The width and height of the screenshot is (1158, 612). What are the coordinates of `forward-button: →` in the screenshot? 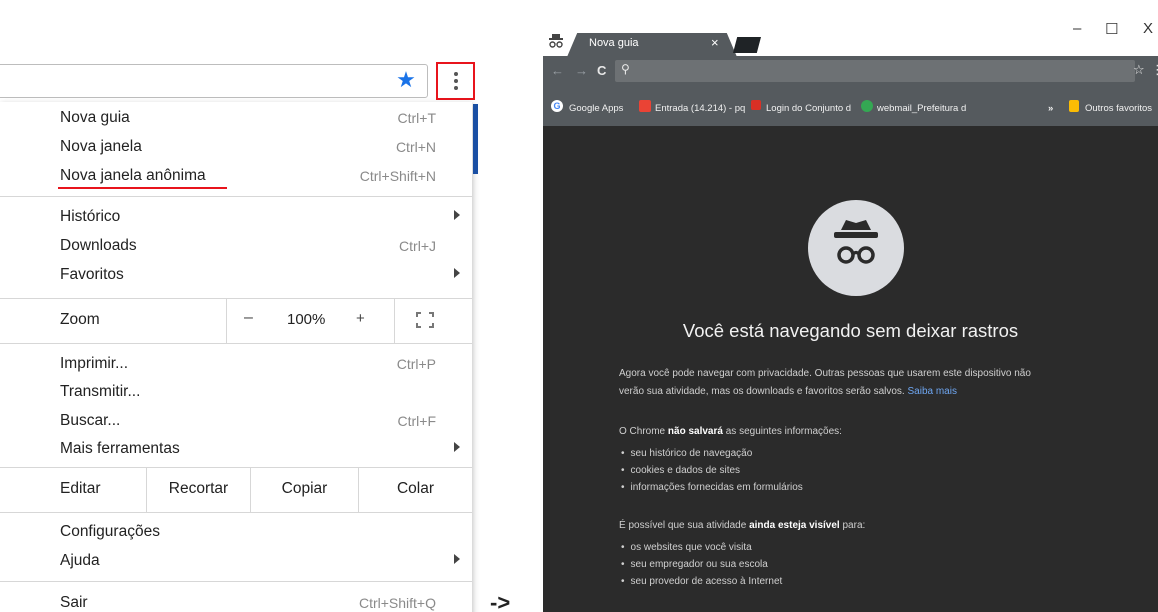 It's located at (581, 70).